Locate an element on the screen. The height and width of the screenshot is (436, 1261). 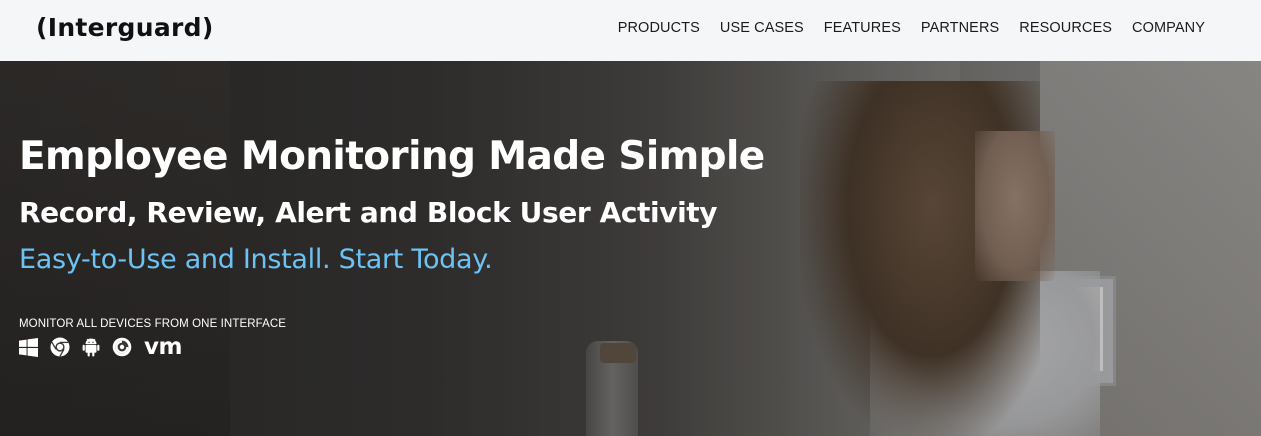
windows-icon is located at coordinates (28, 347).